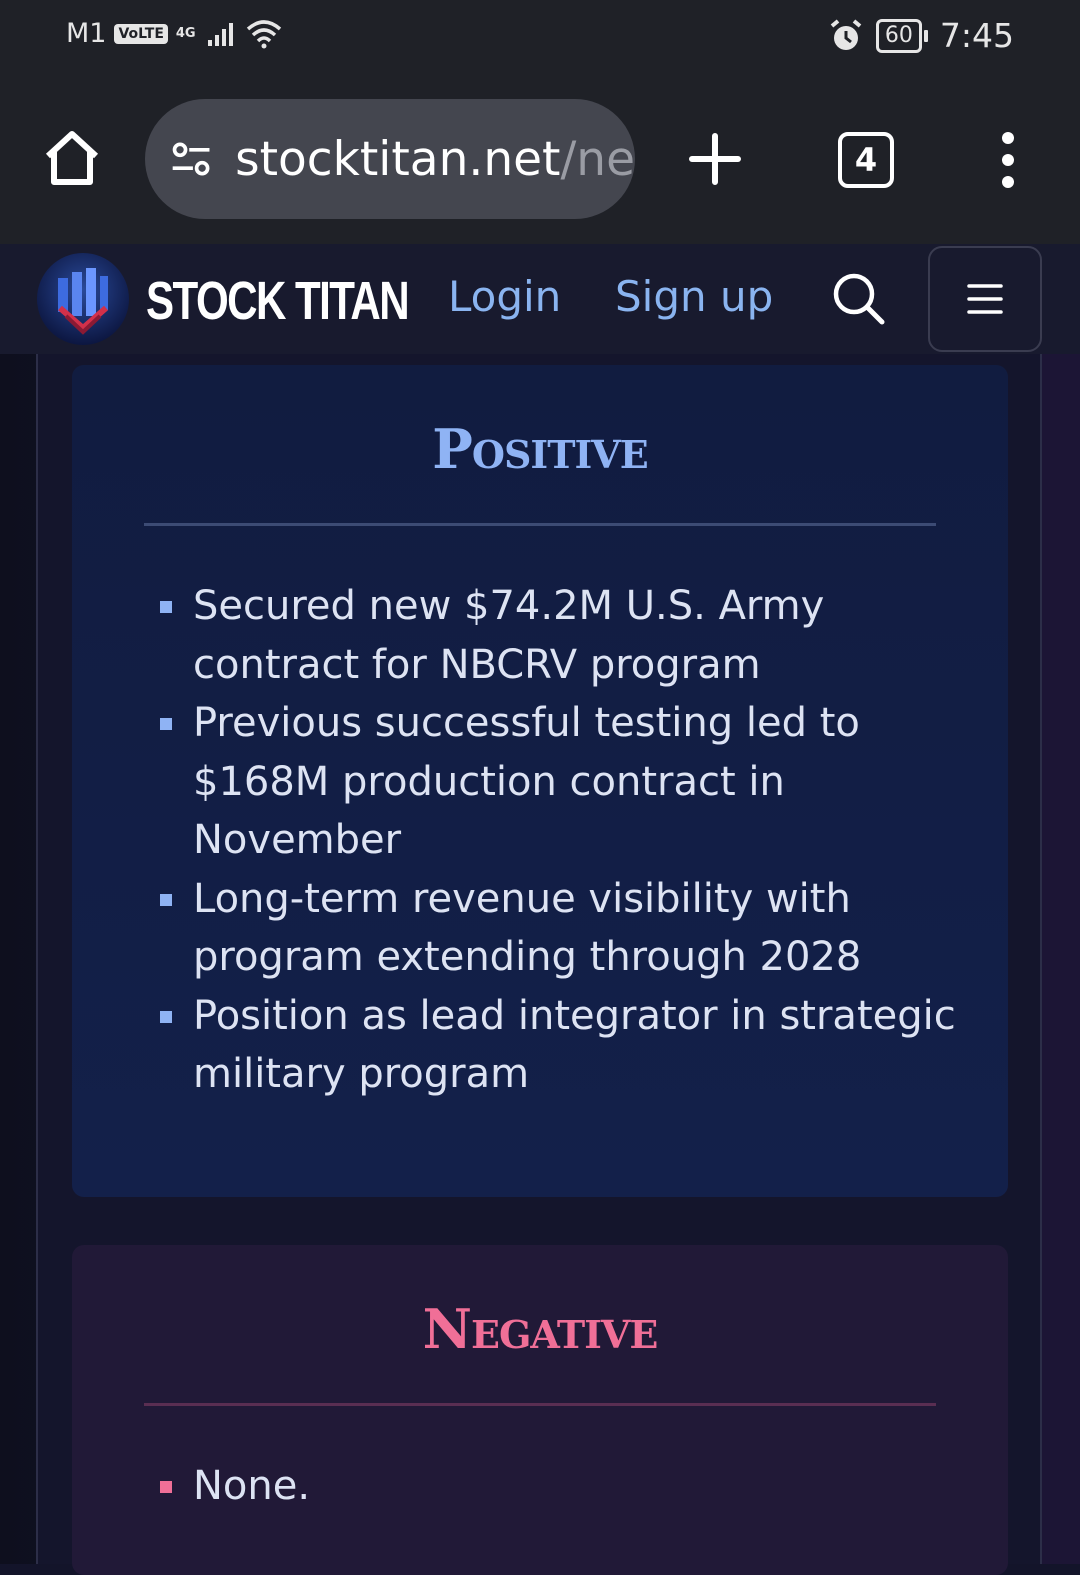 This screenshot has width=1080, height=1575. Describe the element at coordinates (540, 524) in the screenshot. I see `positive-divider` at that location.